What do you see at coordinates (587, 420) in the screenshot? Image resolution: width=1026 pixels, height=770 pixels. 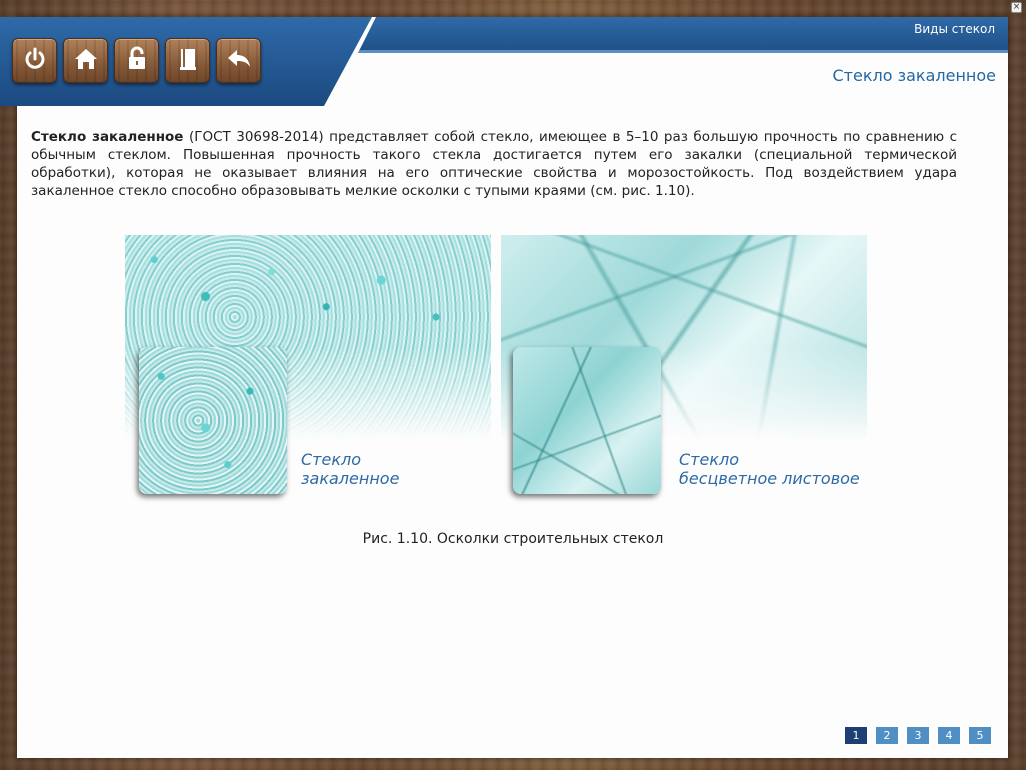 I see `sheet-glass-closeup` at bounding box center [587, 420].